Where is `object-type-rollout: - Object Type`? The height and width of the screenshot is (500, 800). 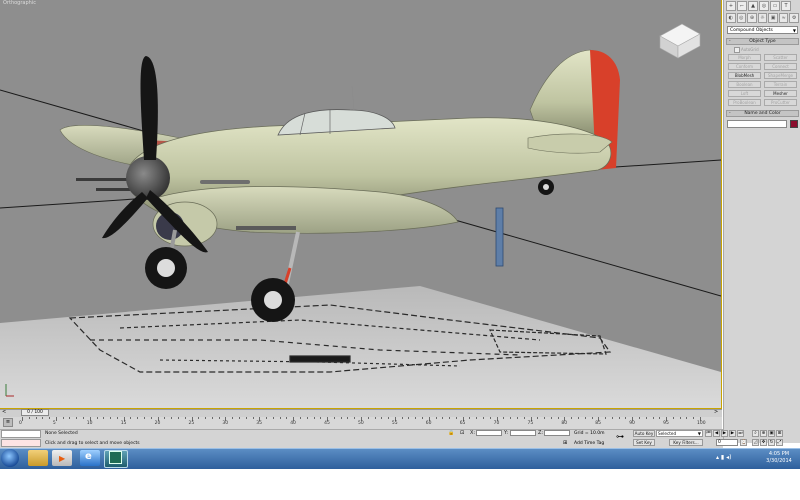
object-type-rollout: - Object Type is located at coordinates (762, 41).